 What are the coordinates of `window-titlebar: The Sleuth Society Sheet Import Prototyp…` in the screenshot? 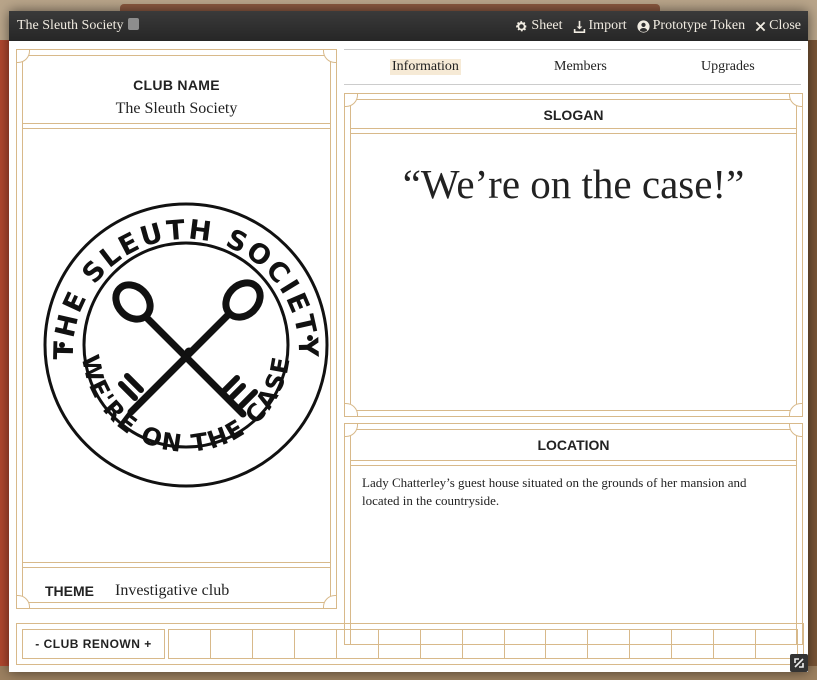 It's located at (408, 26).